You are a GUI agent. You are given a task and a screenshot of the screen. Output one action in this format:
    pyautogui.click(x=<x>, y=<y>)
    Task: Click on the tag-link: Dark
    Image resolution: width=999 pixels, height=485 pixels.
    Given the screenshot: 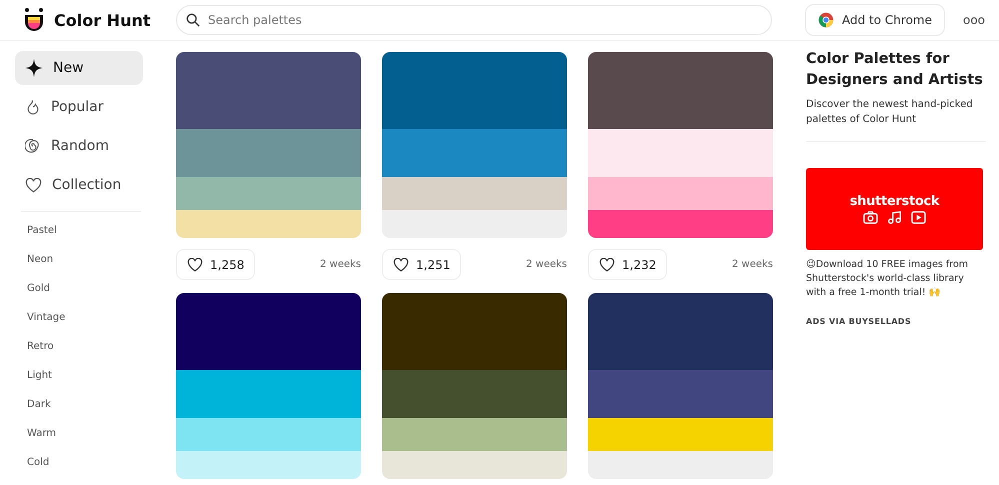 What is the action you would take?
    pyautogui.click(x=87, y=409)
    